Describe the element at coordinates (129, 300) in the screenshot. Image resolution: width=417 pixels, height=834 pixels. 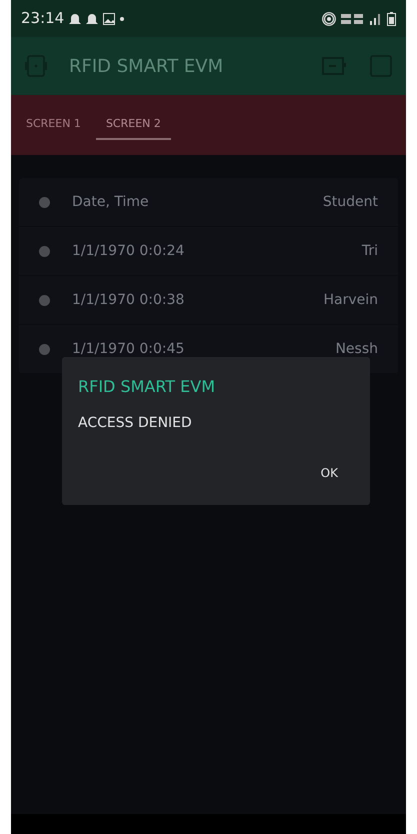
I see `table-cell-text: 1/1/1970 0:0:38` at that location.